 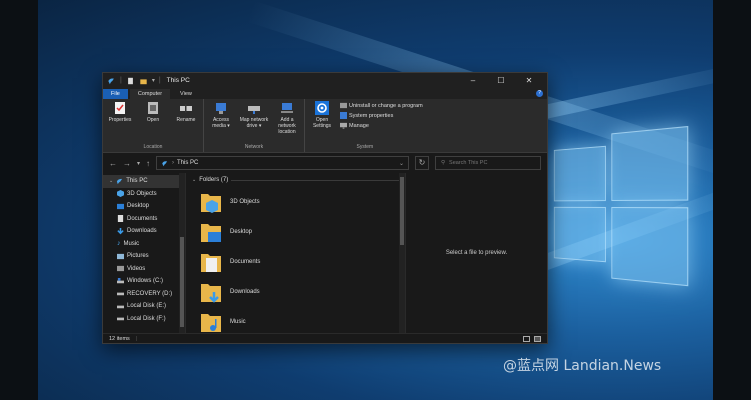 I want to click on nav-item-downloads: Downloads, so click(x=144, y=231).